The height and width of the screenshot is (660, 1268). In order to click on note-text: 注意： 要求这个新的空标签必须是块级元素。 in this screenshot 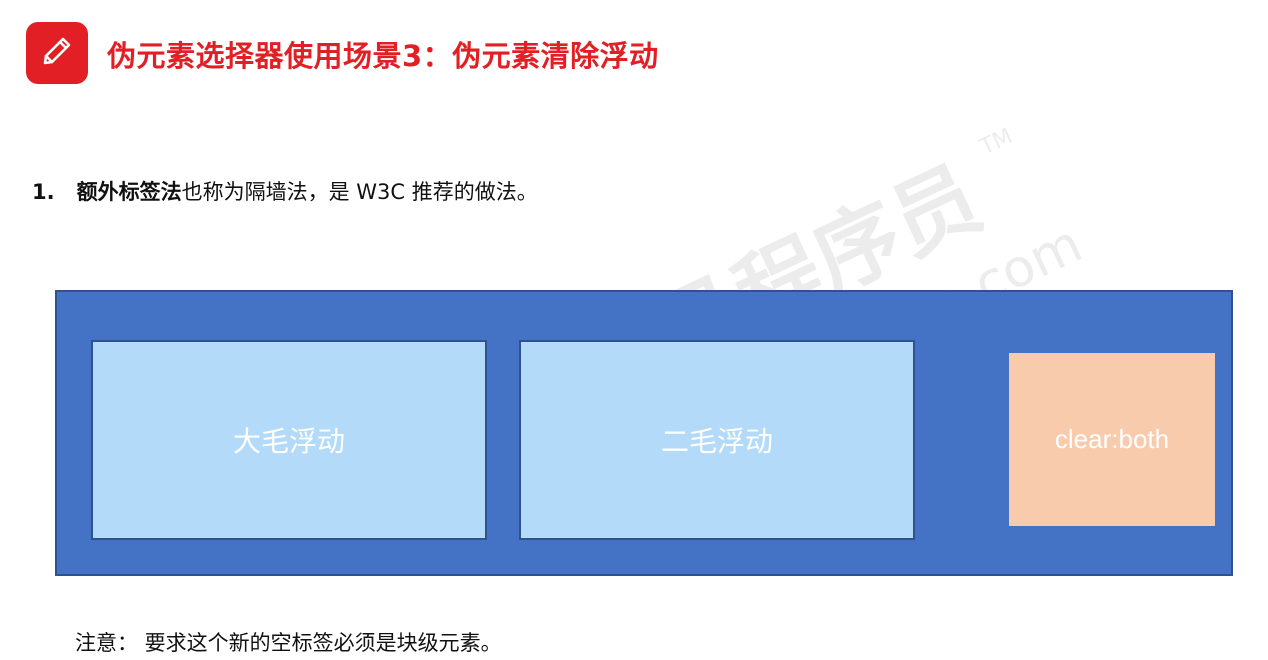, I will do `click(288, 643)`.